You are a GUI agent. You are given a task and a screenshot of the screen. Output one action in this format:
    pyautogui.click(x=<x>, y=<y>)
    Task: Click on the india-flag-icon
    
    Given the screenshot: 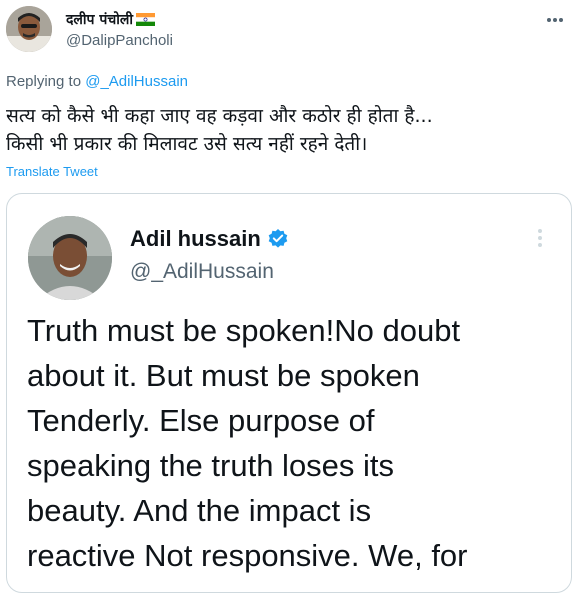 What is the action you would take?
    pyautogui.click(x=145, y=19)
    